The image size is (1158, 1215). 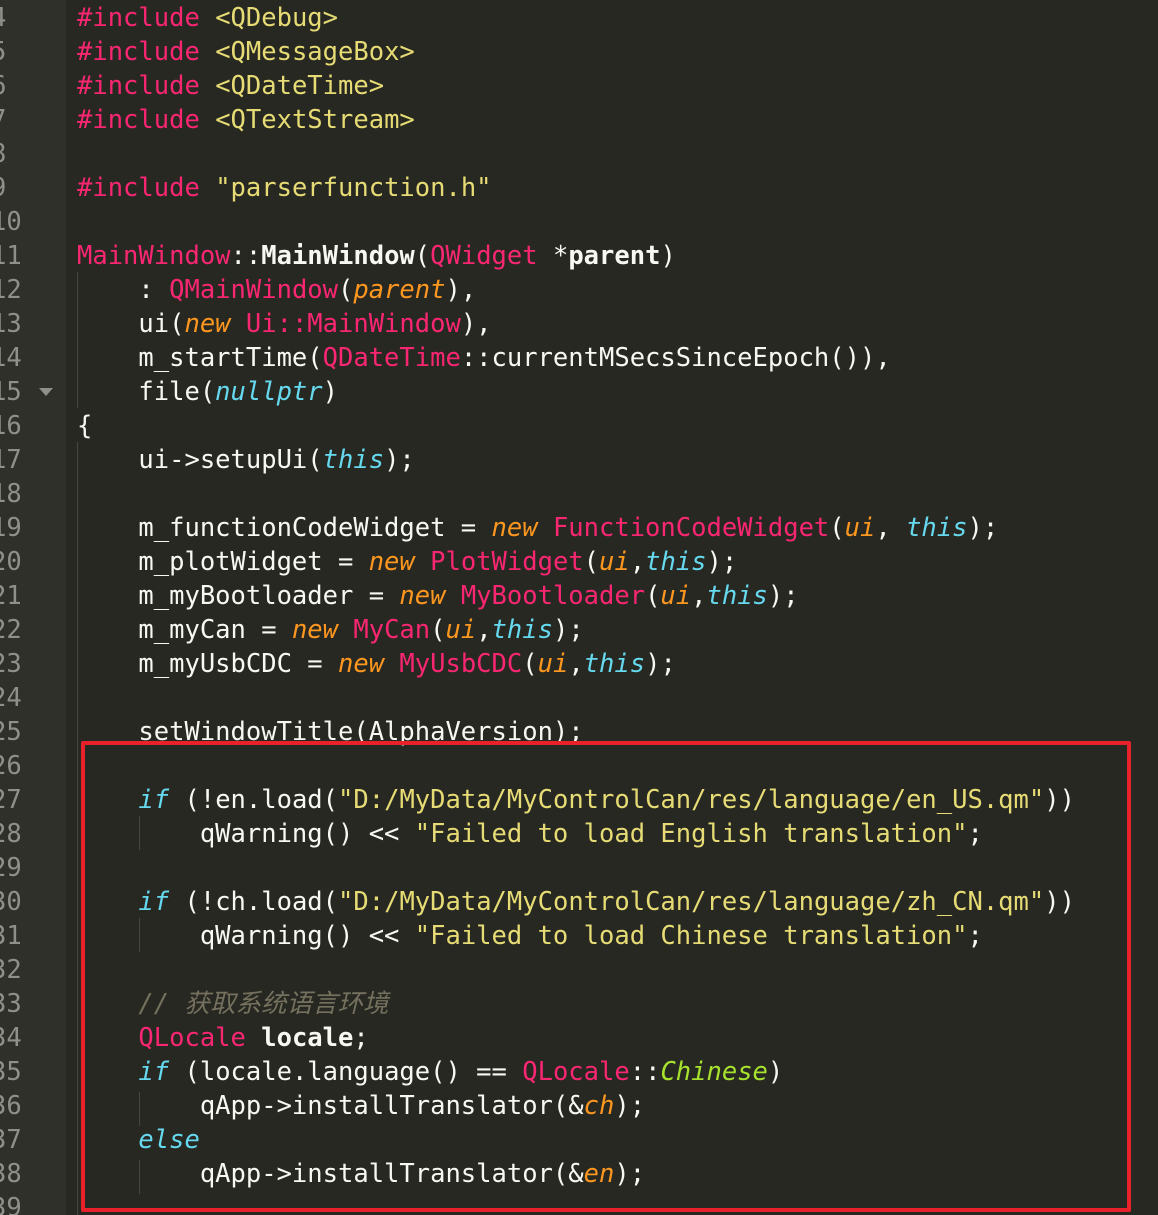 I want to click on code-token: :, so click(x=123, y=290).